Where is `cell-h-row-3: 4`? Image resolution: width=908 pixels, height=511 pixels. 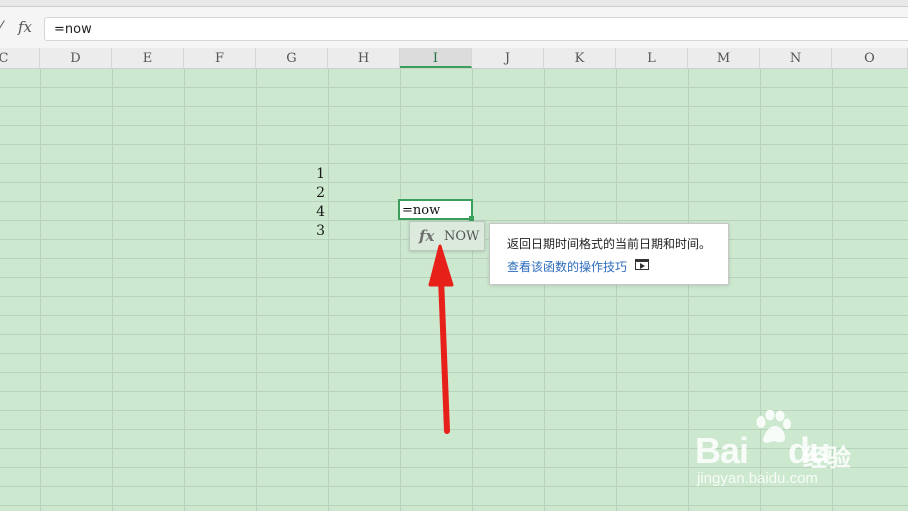 cell-h-row-3: 4 is located at coordinates (305, 212).